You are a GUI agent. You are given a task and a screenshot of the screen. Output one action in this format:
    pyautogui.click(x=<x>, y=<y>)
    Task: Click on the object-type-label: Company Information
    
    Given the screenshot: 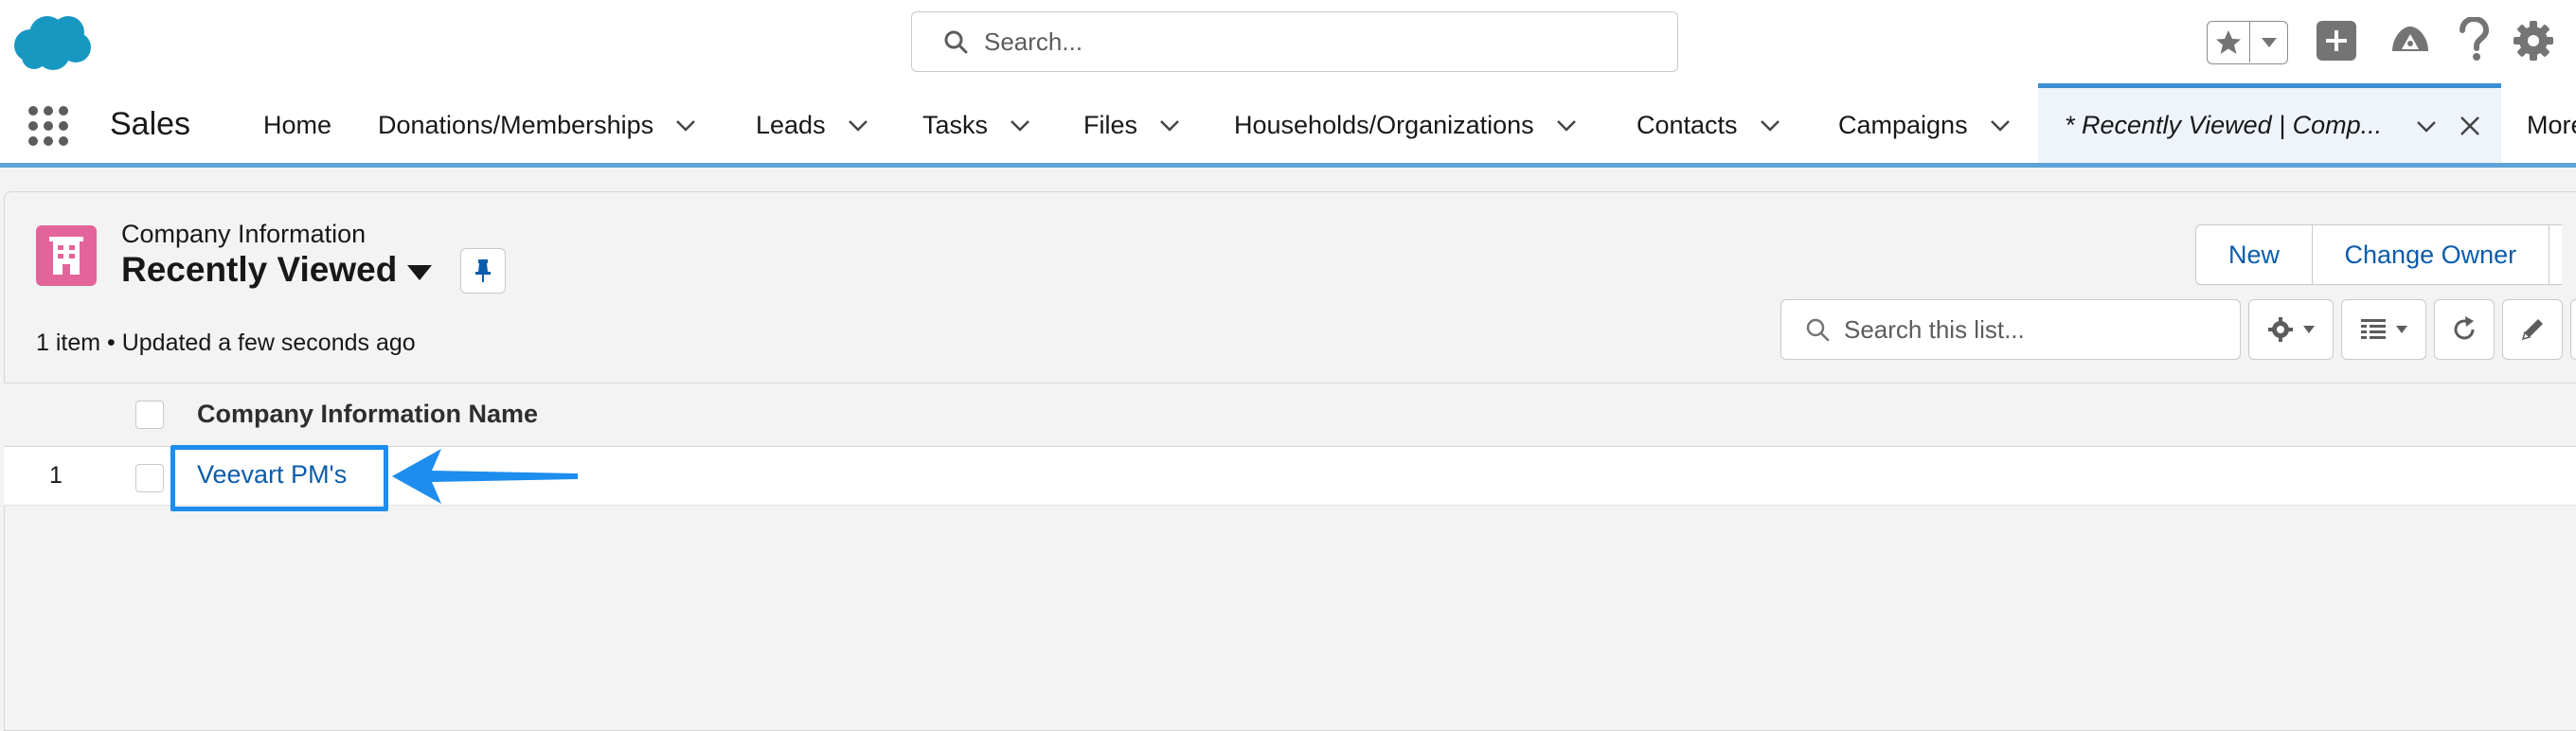 What is the action you would take?
    pyautogui.click(x=244, y=234)
    